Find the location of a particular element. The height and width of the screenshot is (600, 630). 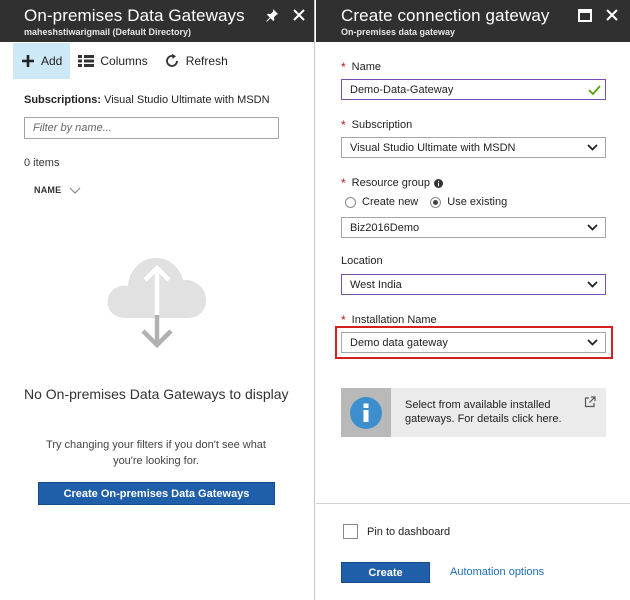

pin-to-dashboard-checkbox: Pin to dashboard is located at coordinates (396, 531).